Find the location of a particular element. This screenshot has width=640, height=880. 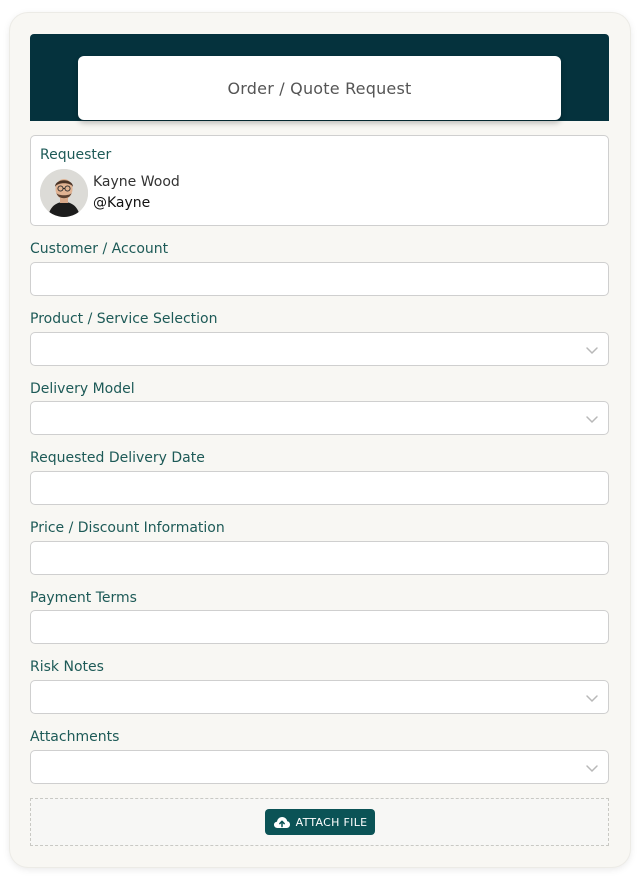

requester-label: Requester is located at coordinates (76, 155).